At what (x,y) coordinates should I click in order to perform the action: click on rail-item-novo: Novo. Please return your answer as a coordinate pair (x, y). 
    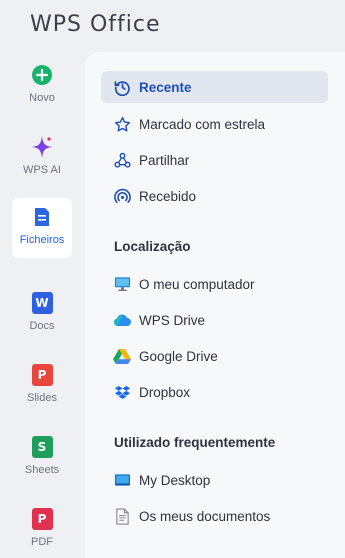
    Looking at the image, I should click on (42, 86).